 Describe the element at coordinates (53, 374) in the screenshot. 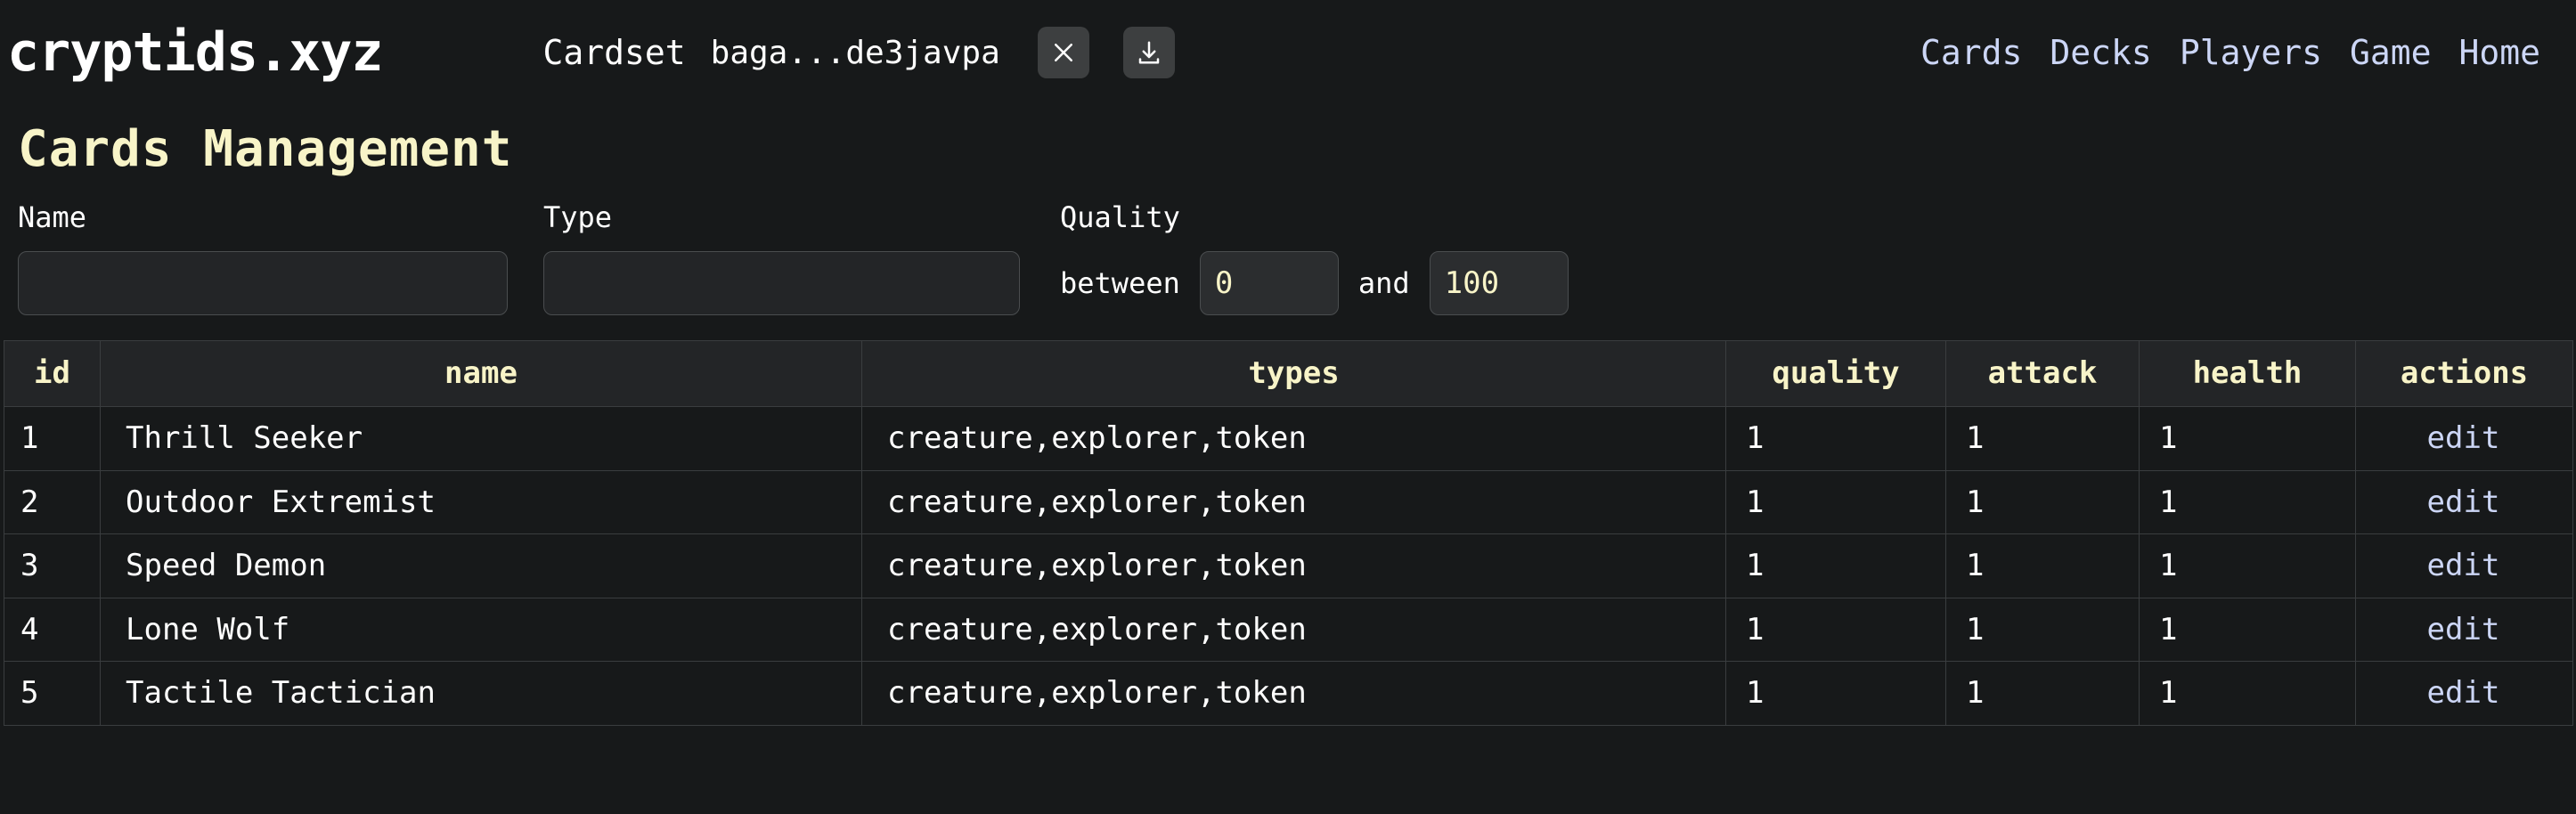

I see `column-header-id: id` at that location.